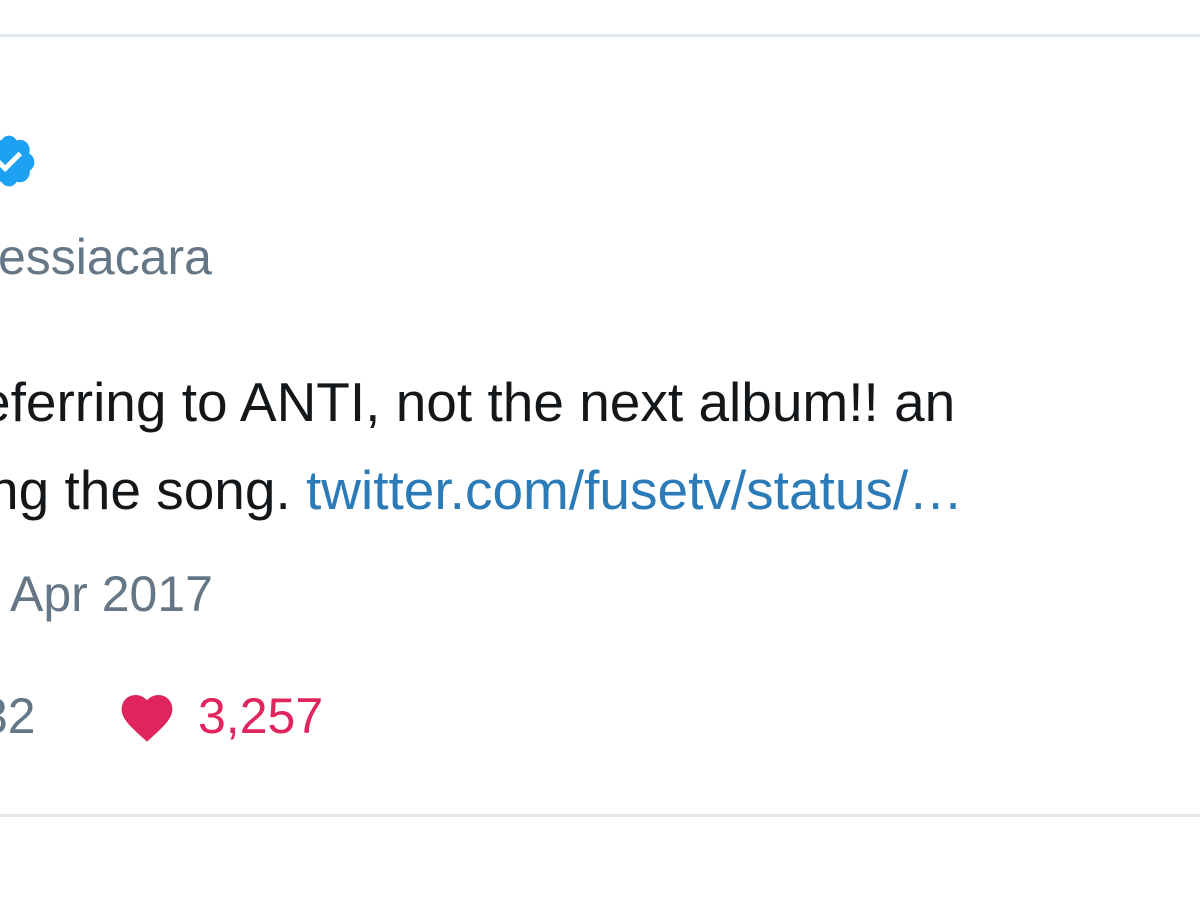 Image resolution: width=1200 pixels, height=900 pixels. What do you see at coordinates (153, 490) in the screenshot?
I see `tweet-text-line-2-prefix: ng the song.` at bounding box center [153, 490].